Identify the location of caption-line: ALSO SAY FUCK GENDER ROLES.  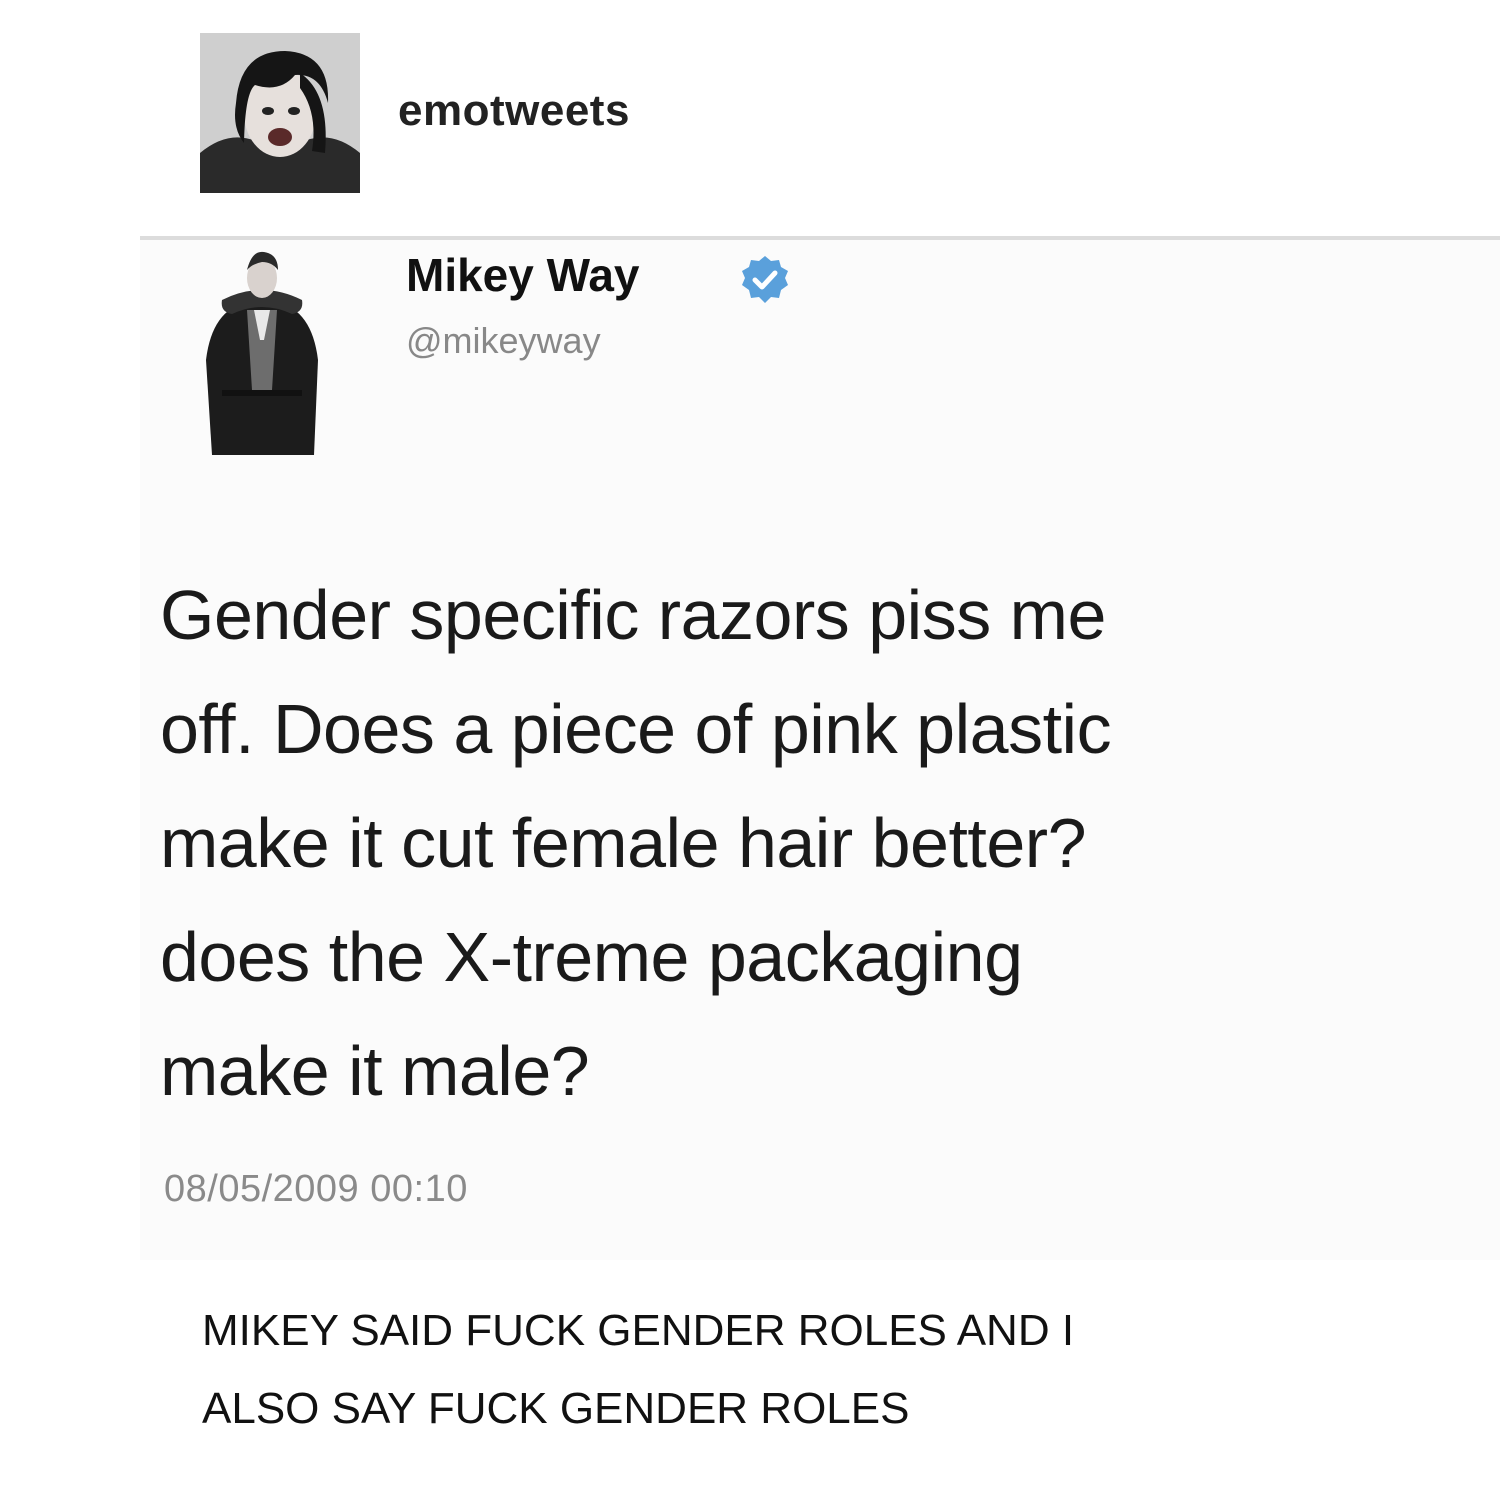
(556, 1408).